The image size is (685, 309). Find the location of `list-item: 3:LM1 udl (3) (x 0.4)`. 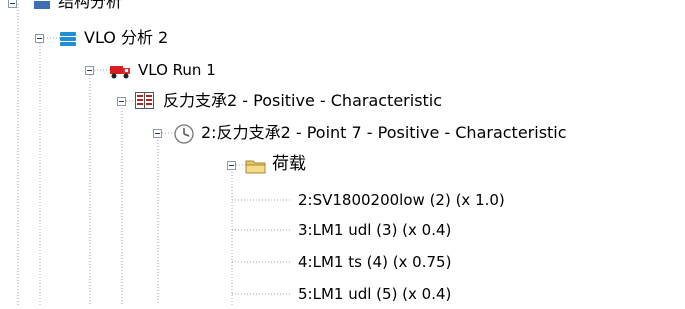

list-item: 3:LM1 udl (3) (x 0.4) is located at coordinates (374, 230).